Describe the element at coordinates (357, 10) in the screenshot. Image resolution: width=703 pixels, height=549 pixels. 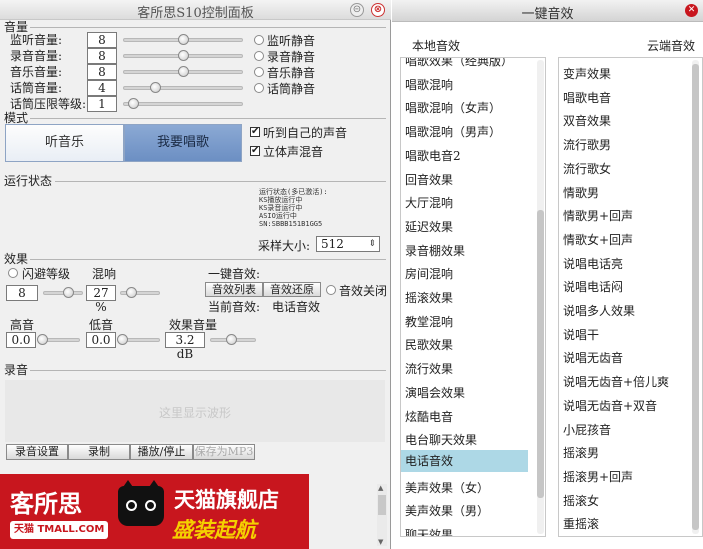
I see `minimize-icon: ⊝` at that location.